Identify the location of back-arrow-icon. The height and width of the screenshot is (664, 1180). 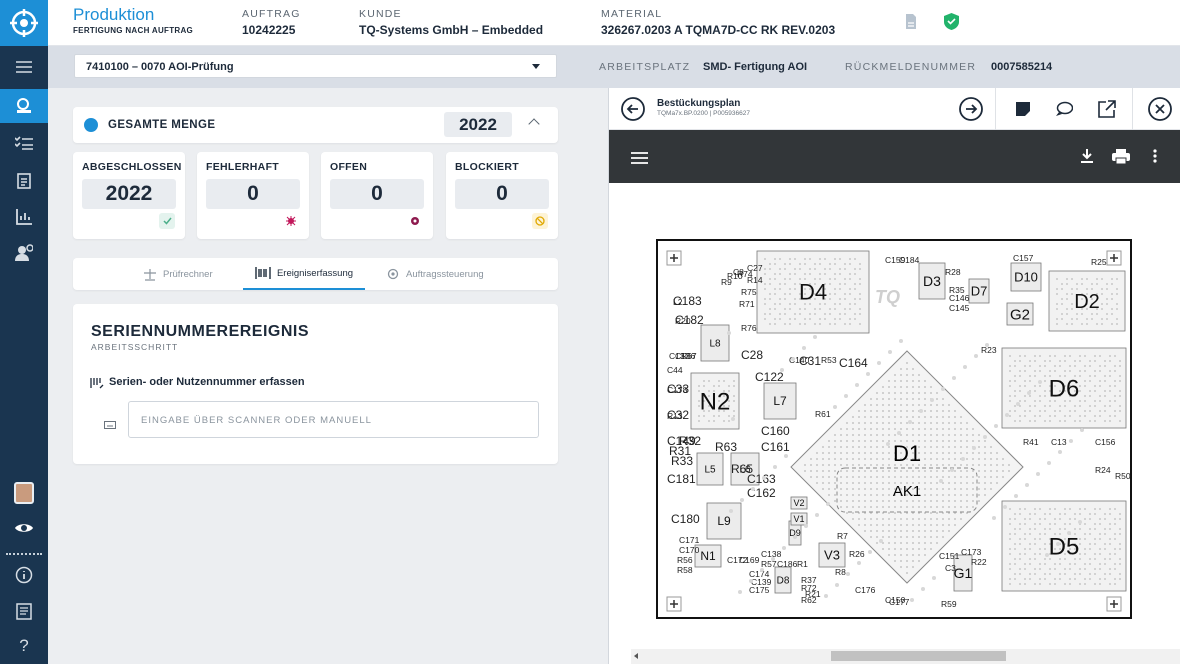
(633, 109).